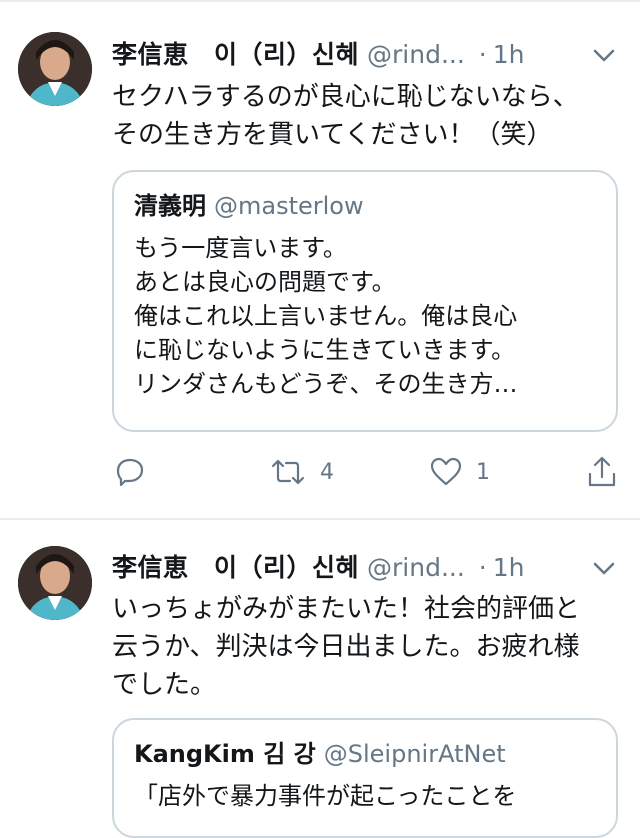 This screenshot has width=640, height=838. What do you see at coordinates (483, 472) in the screenshot?
I see `like-count: 1` at bounding box center [483, 472].